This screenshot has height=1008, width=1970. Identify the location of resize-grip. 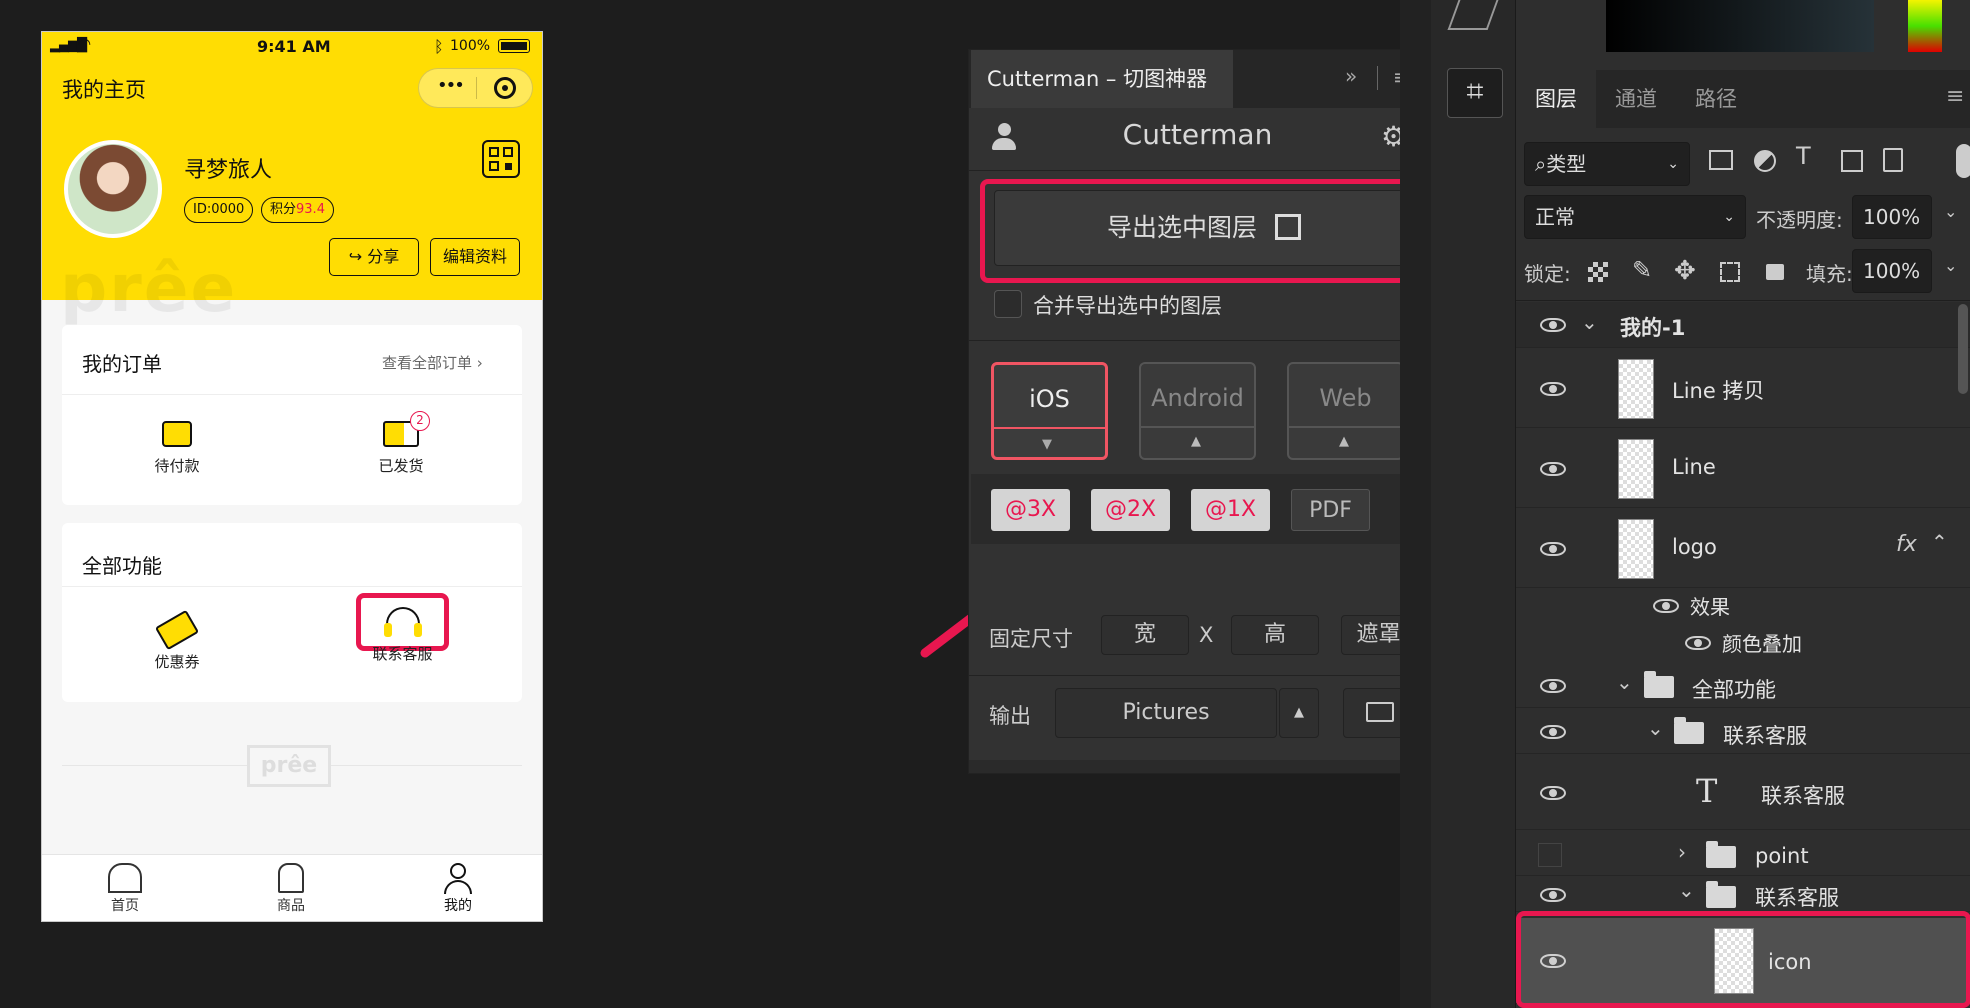
(1197, 766).